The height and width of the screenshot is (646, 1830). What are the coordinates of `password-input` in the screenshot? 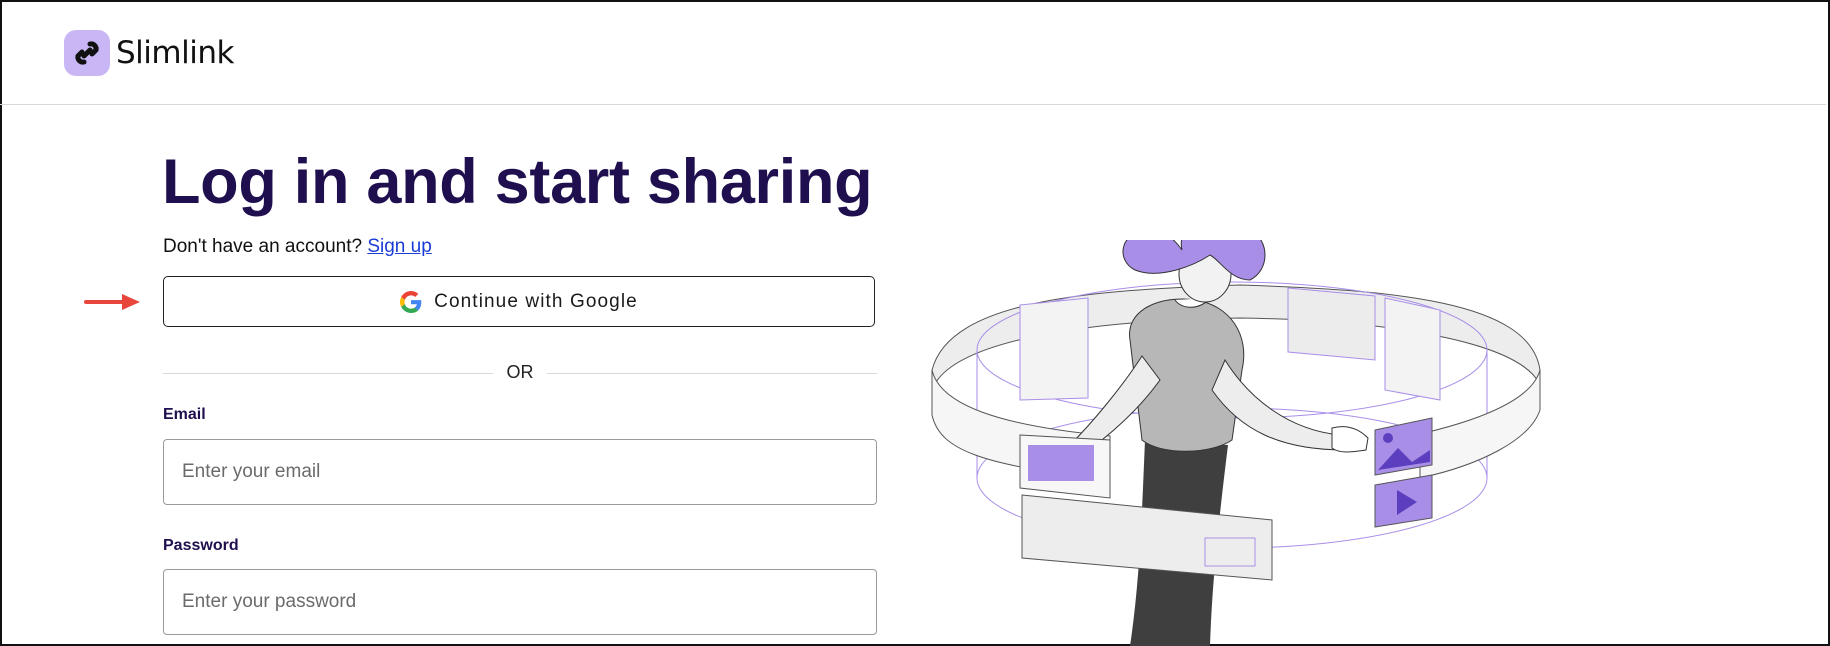 It's located at (520, 602).